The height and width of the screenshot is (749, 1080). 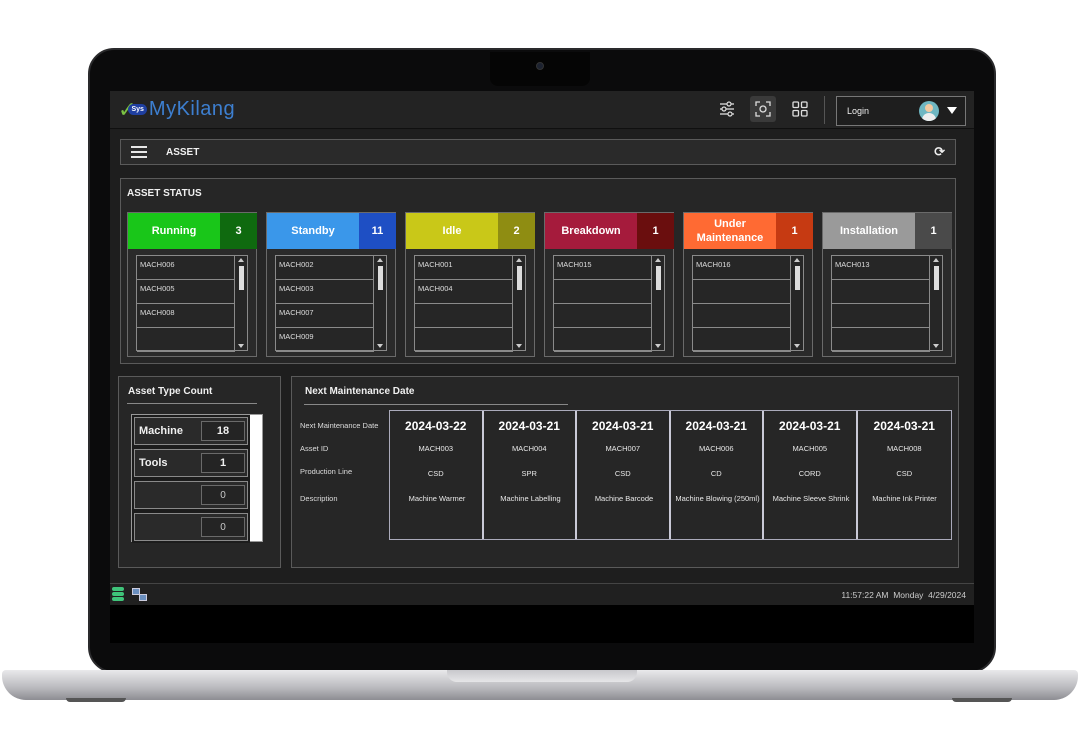 I want to click on maintenance-description: Machine Blowing (250ml), so click(x=717, y=498).